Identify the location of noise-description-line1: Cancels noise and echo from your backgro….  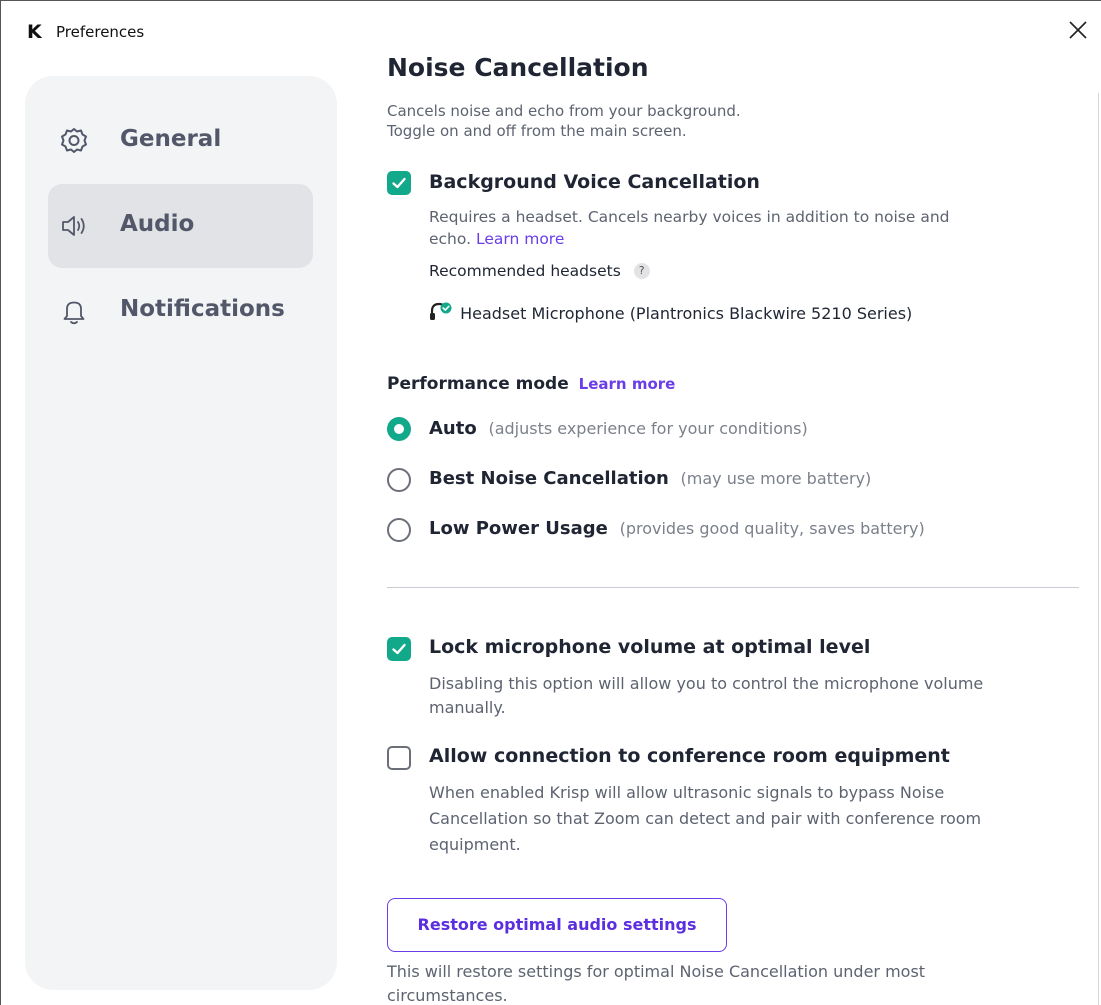
(564, 111).